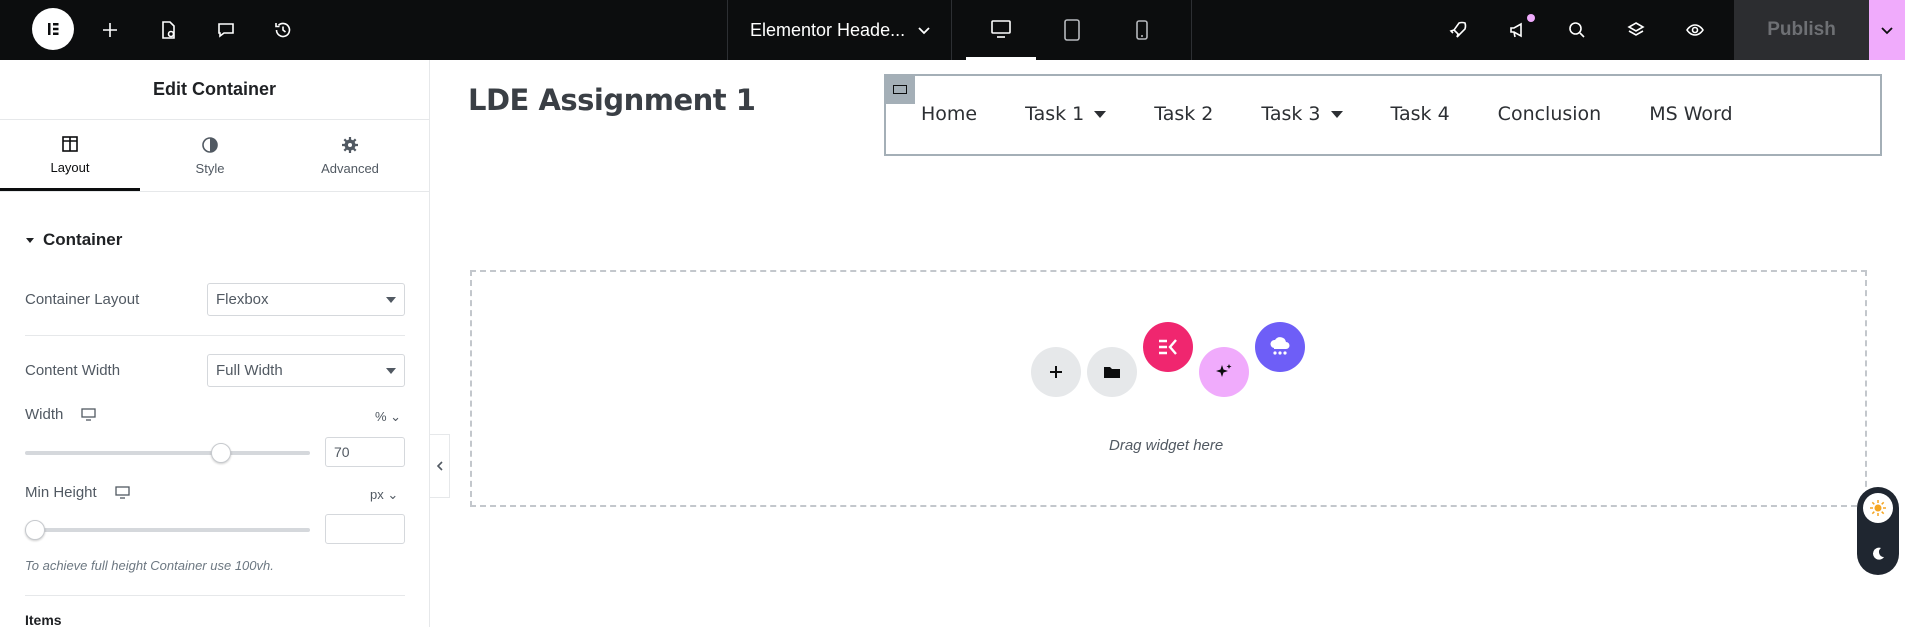 This screenshot has height=628, width=1905. Describe the element at coordinates (1055, 114) in the screenshot. I see `nav-item-label: Task 1` at that location.